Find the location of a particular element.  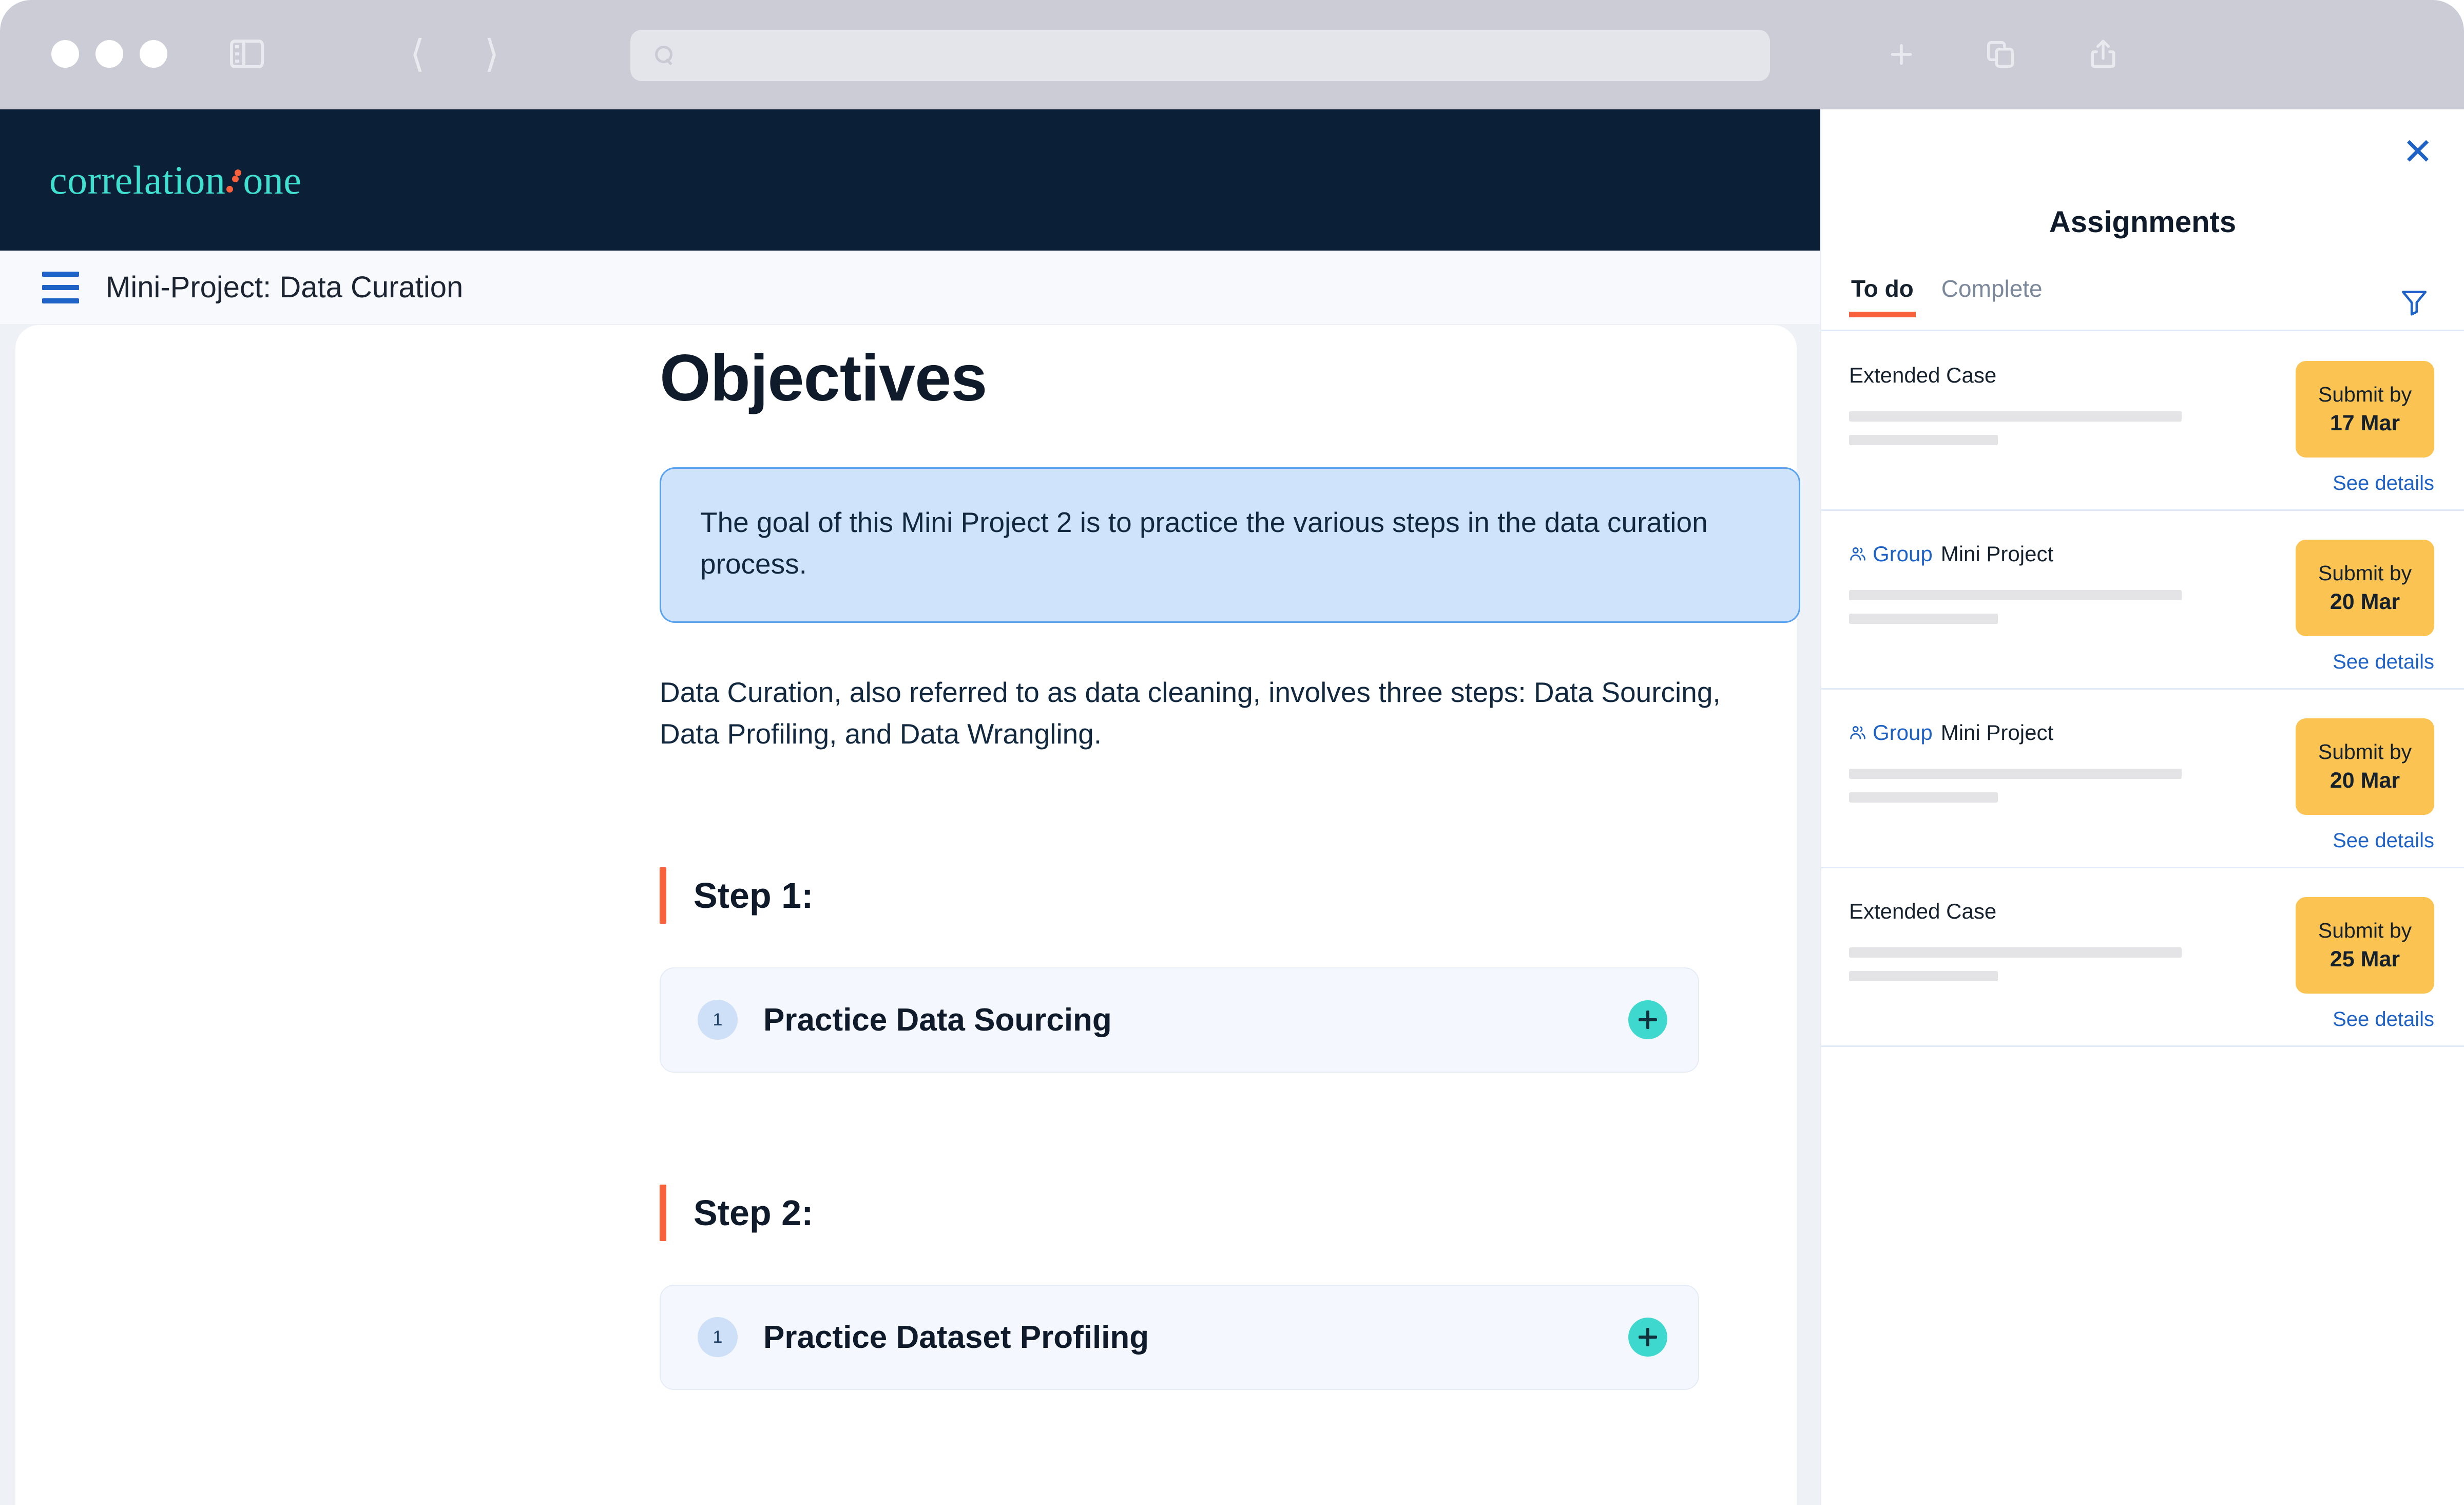

brand-text-before: correlation is located at coordinates (137, 179).